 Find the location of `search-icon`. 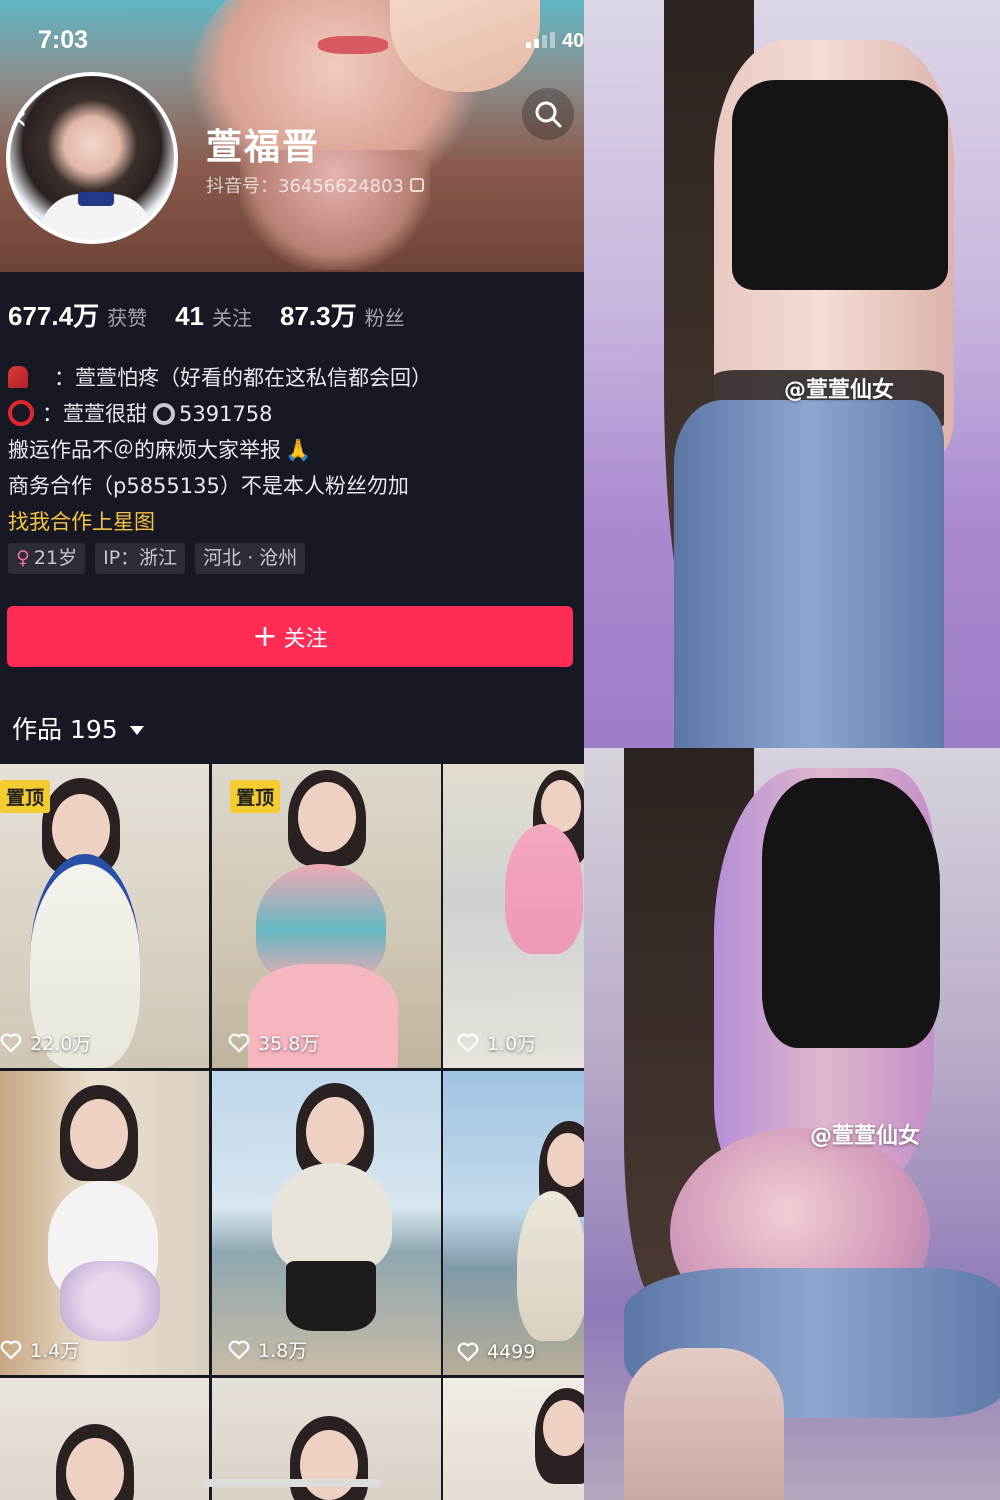

search-icon is located at coordinates (548, 114).